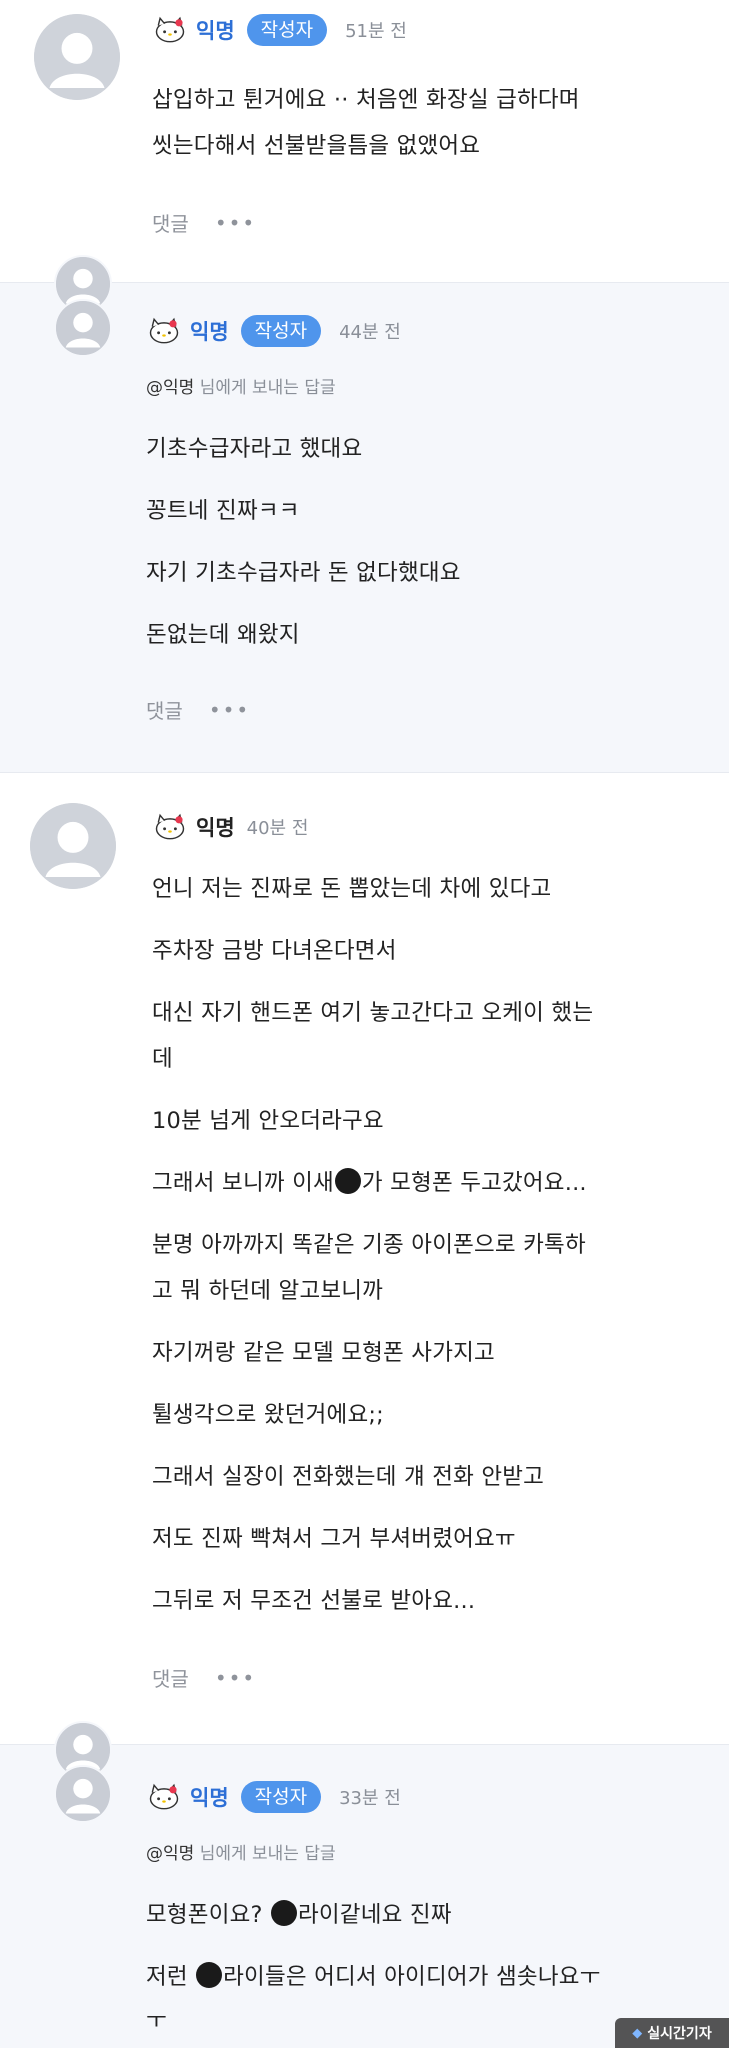  I want to click on comment-text-line: 저런 라이들은 어디서 아이디어가 샘솟나요ㅜ, so click(373, 1975).